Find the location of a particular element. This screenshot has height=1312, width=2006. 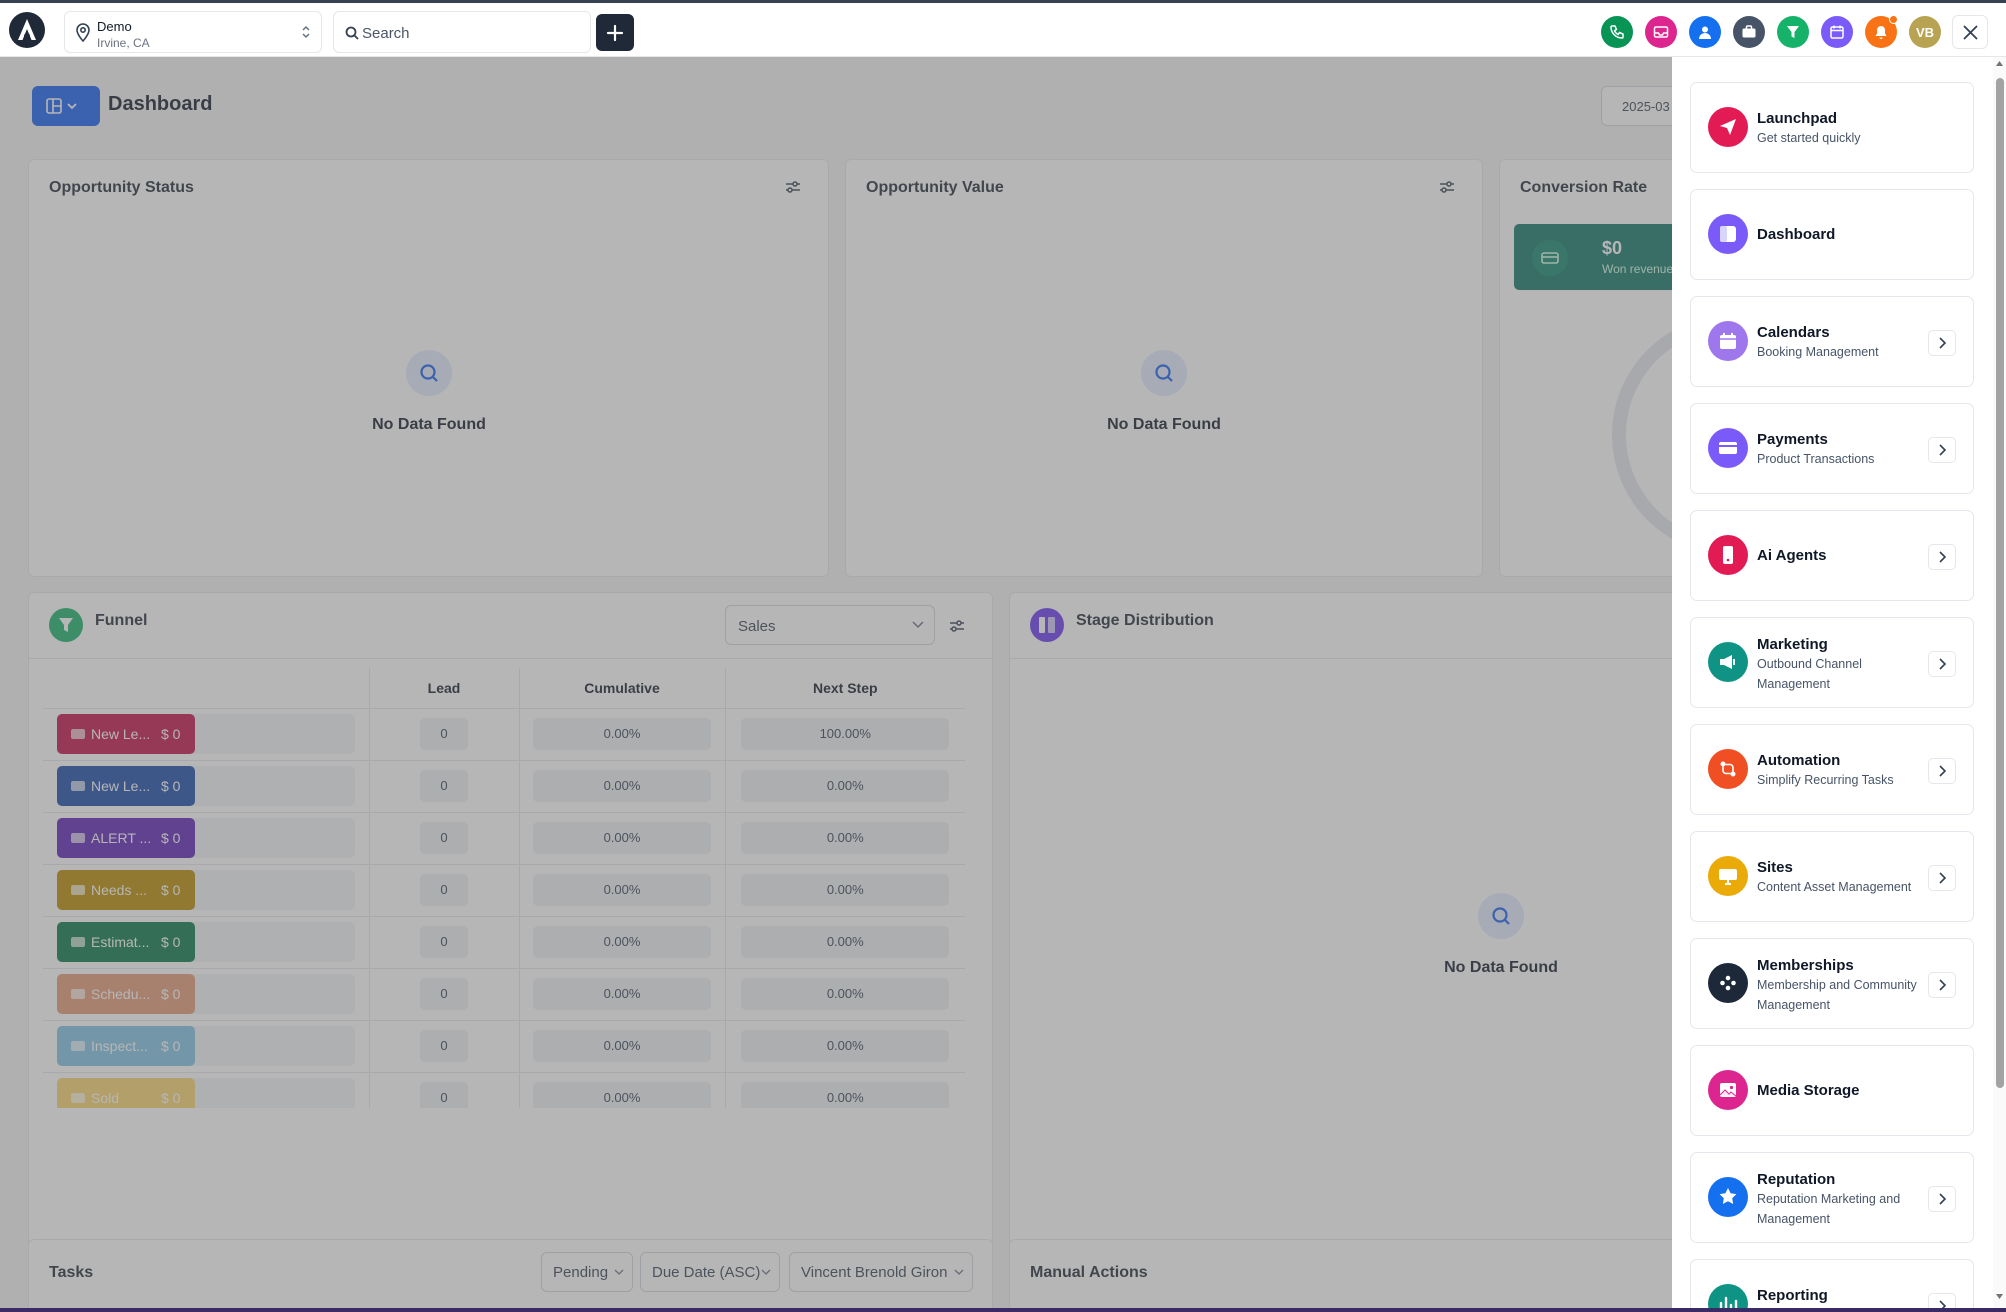

location-name: Demo is located at coordinates (114, 26).